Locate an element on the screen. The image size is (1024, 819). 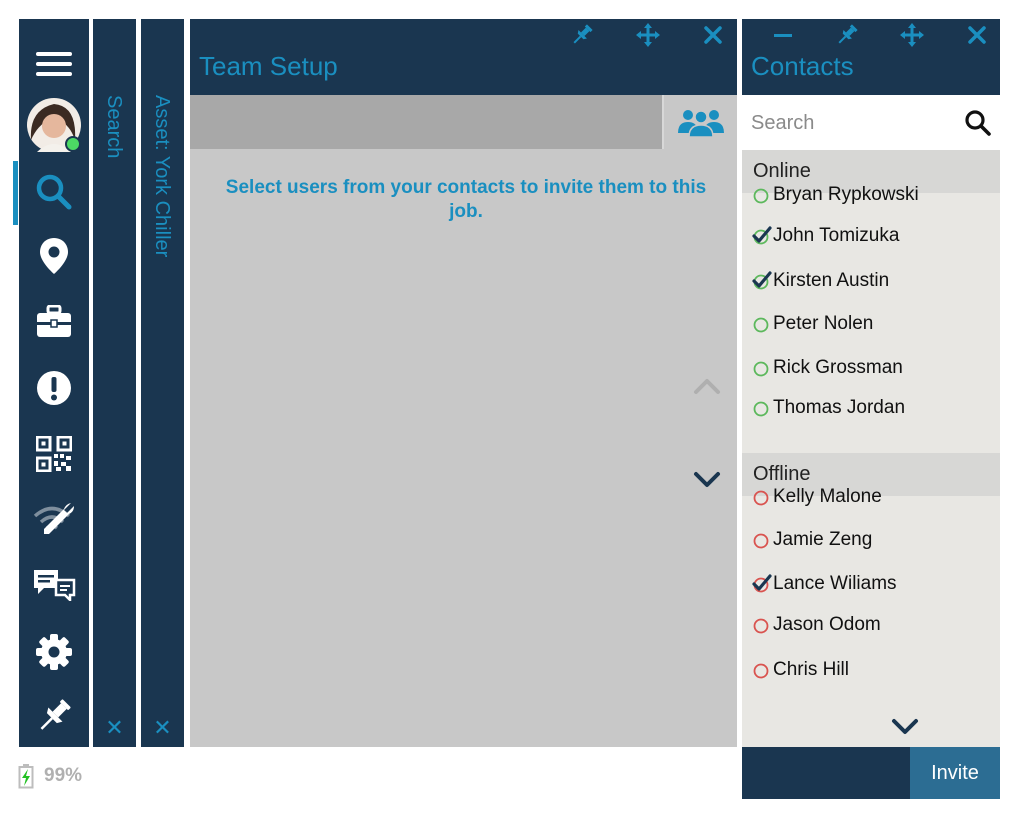
gear-icon is located at coordinates (54, 652).